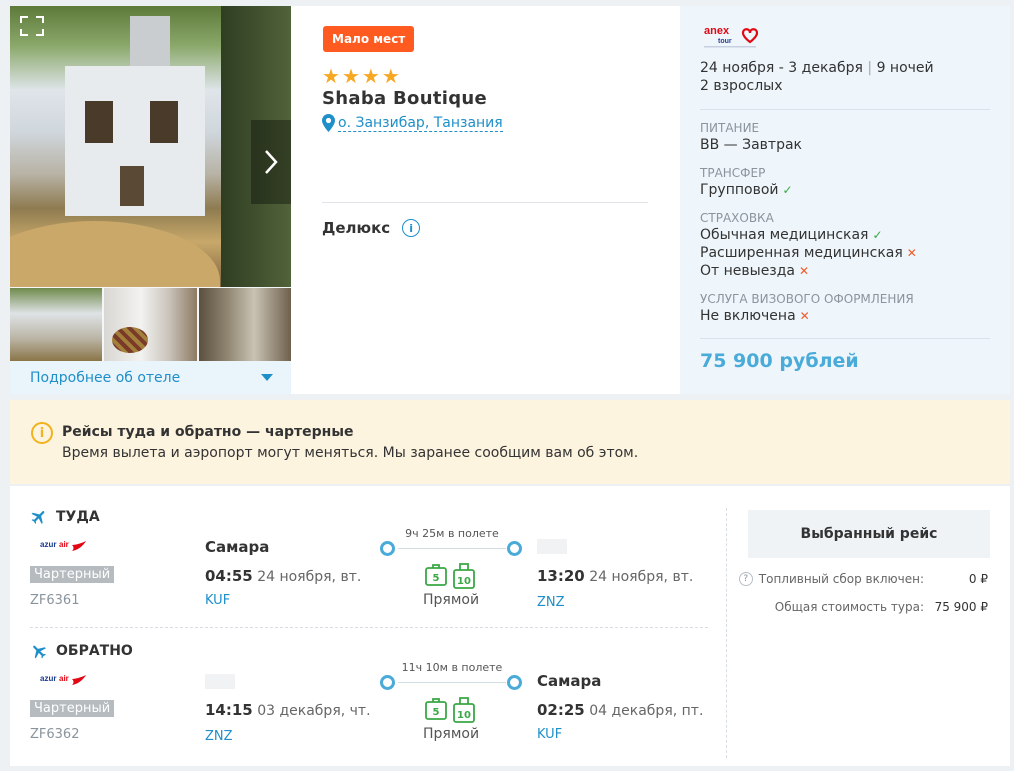 The height and width of the screenshot is (771, 1014). Describe the element at coordinates (741, 86) in the screenshot. I see `guests-count: 2 взрослых` at that location.